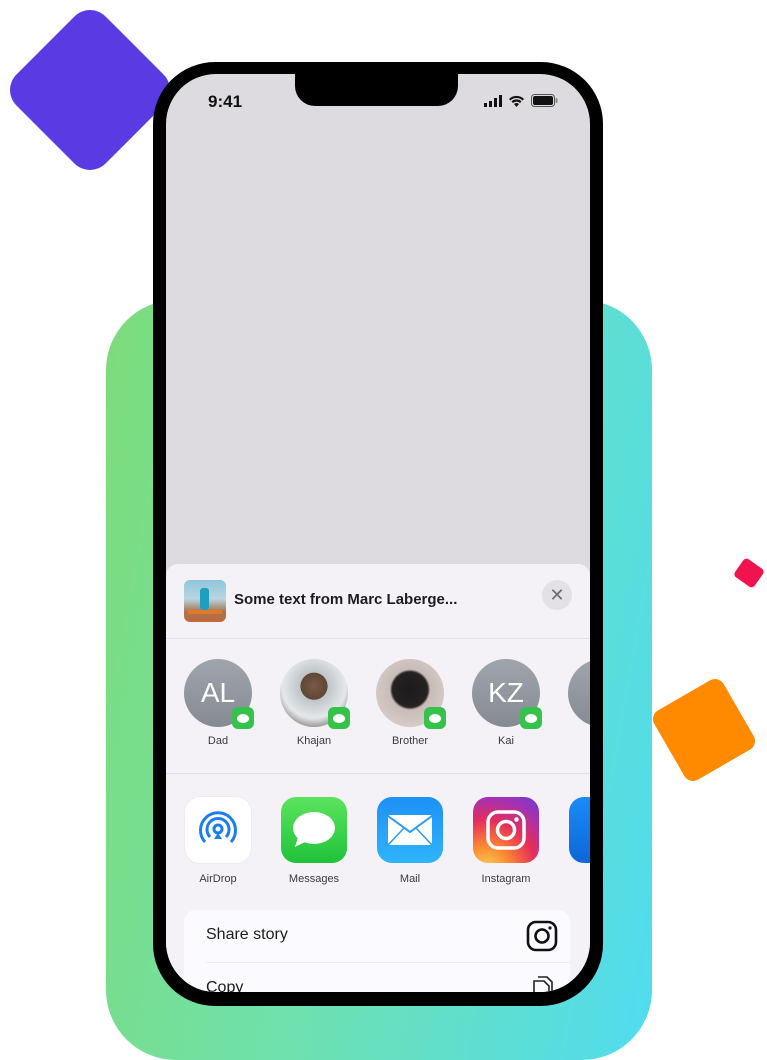 This screenshot has width=767, height=1060. I want to click on actions-list: Share story Copy, so click(377, 951).